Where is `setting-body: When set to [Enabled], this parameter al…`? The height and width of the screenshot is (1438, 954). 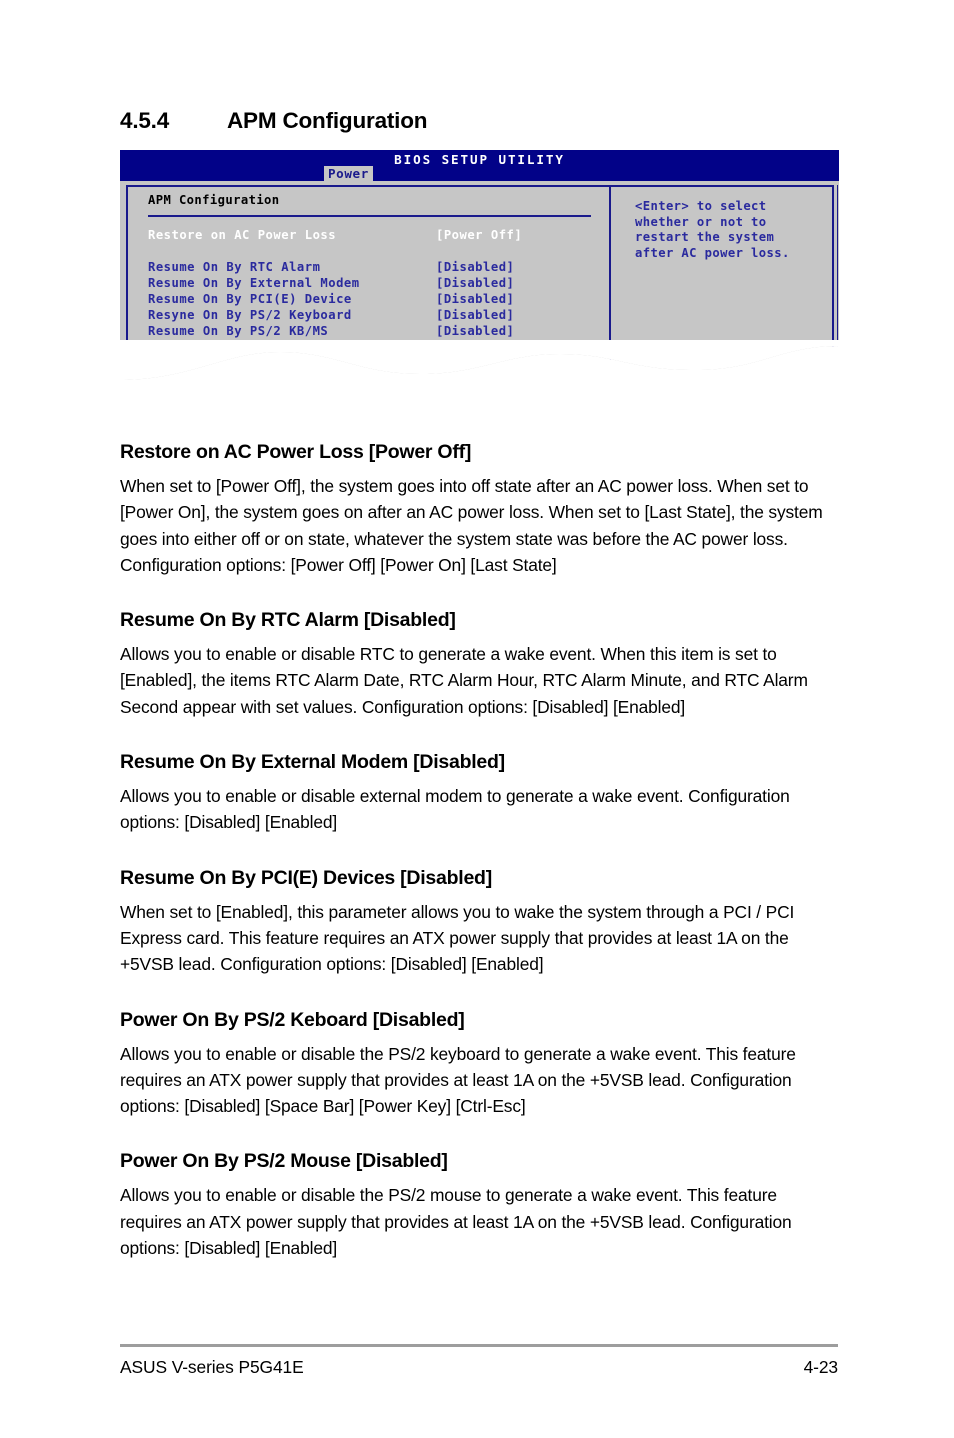
setting-body: When set to [Enabled], this parameter al… is located at coordinates (457, 938).